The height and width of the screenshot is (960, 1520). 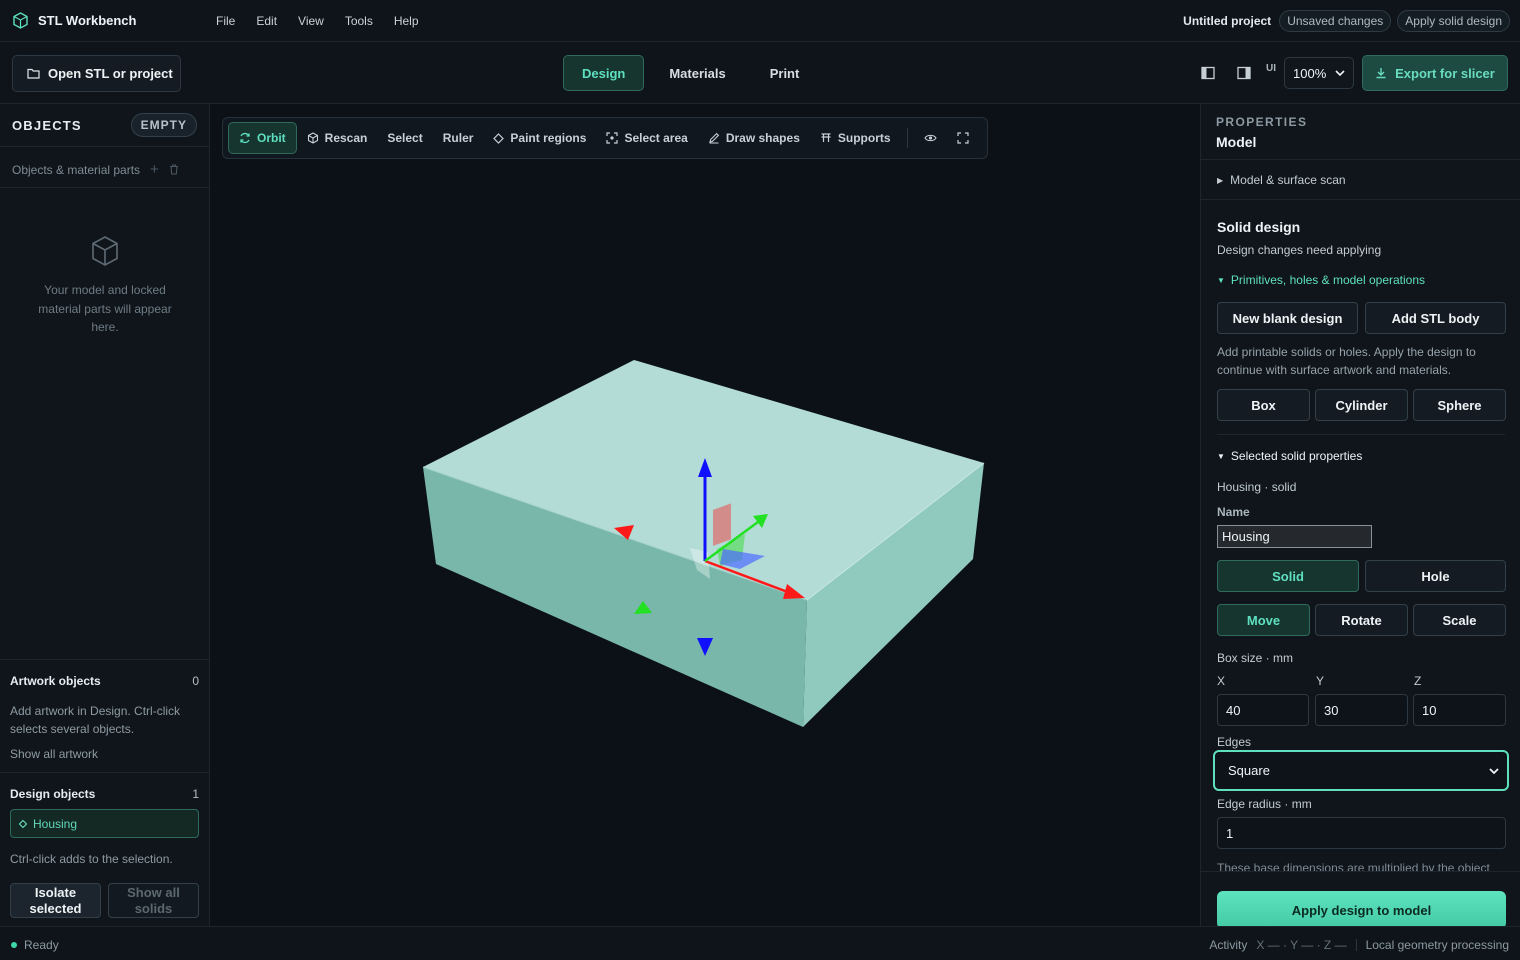 I want to click on status-processing: Local geometry processing, so click(x=1437, y=945).